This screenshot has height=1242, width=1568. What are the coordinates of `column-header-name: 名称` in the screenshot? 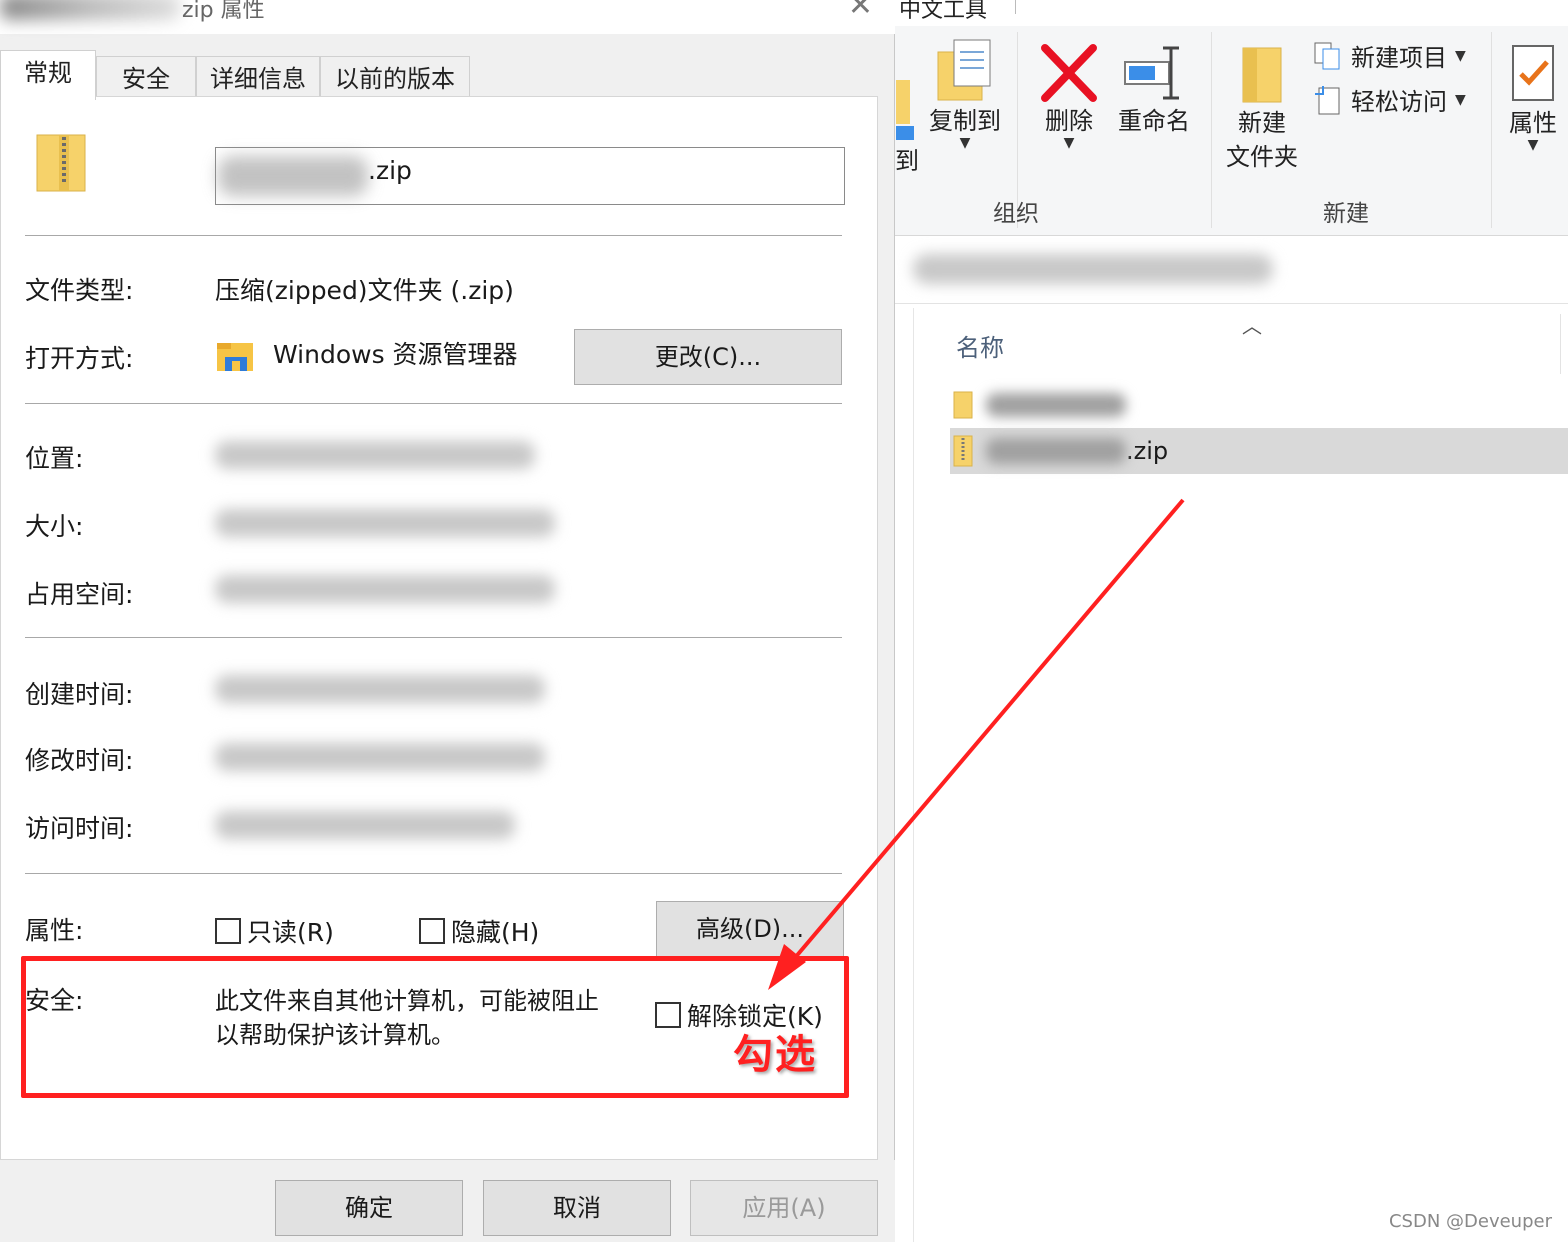 It's located at (980, 345).